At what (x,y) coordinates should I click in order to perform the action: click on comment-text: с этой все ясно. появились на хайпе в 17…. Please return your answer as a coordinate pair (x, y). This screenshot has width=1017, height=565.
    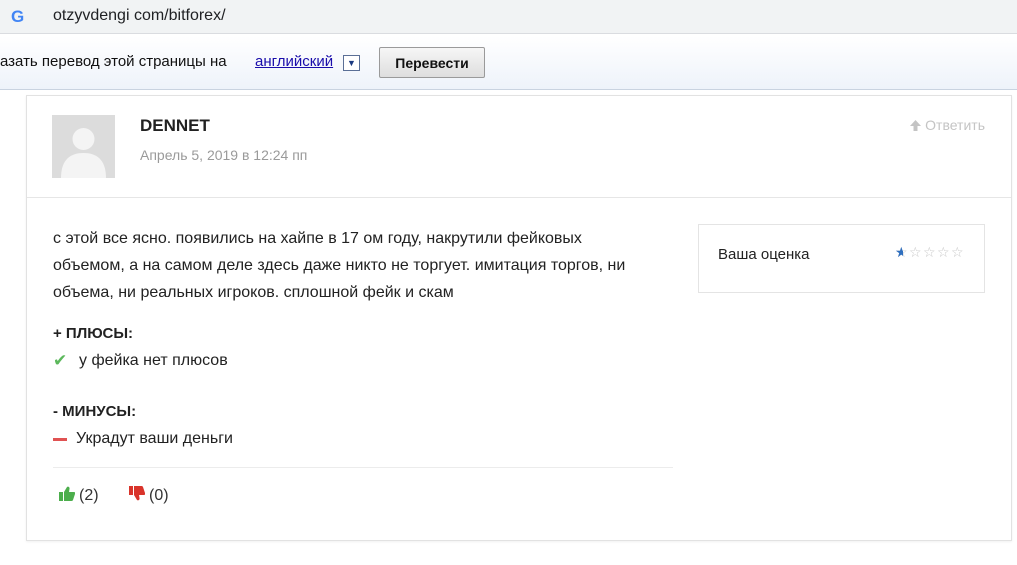
    Looking at the image, I should click on (339, 265).